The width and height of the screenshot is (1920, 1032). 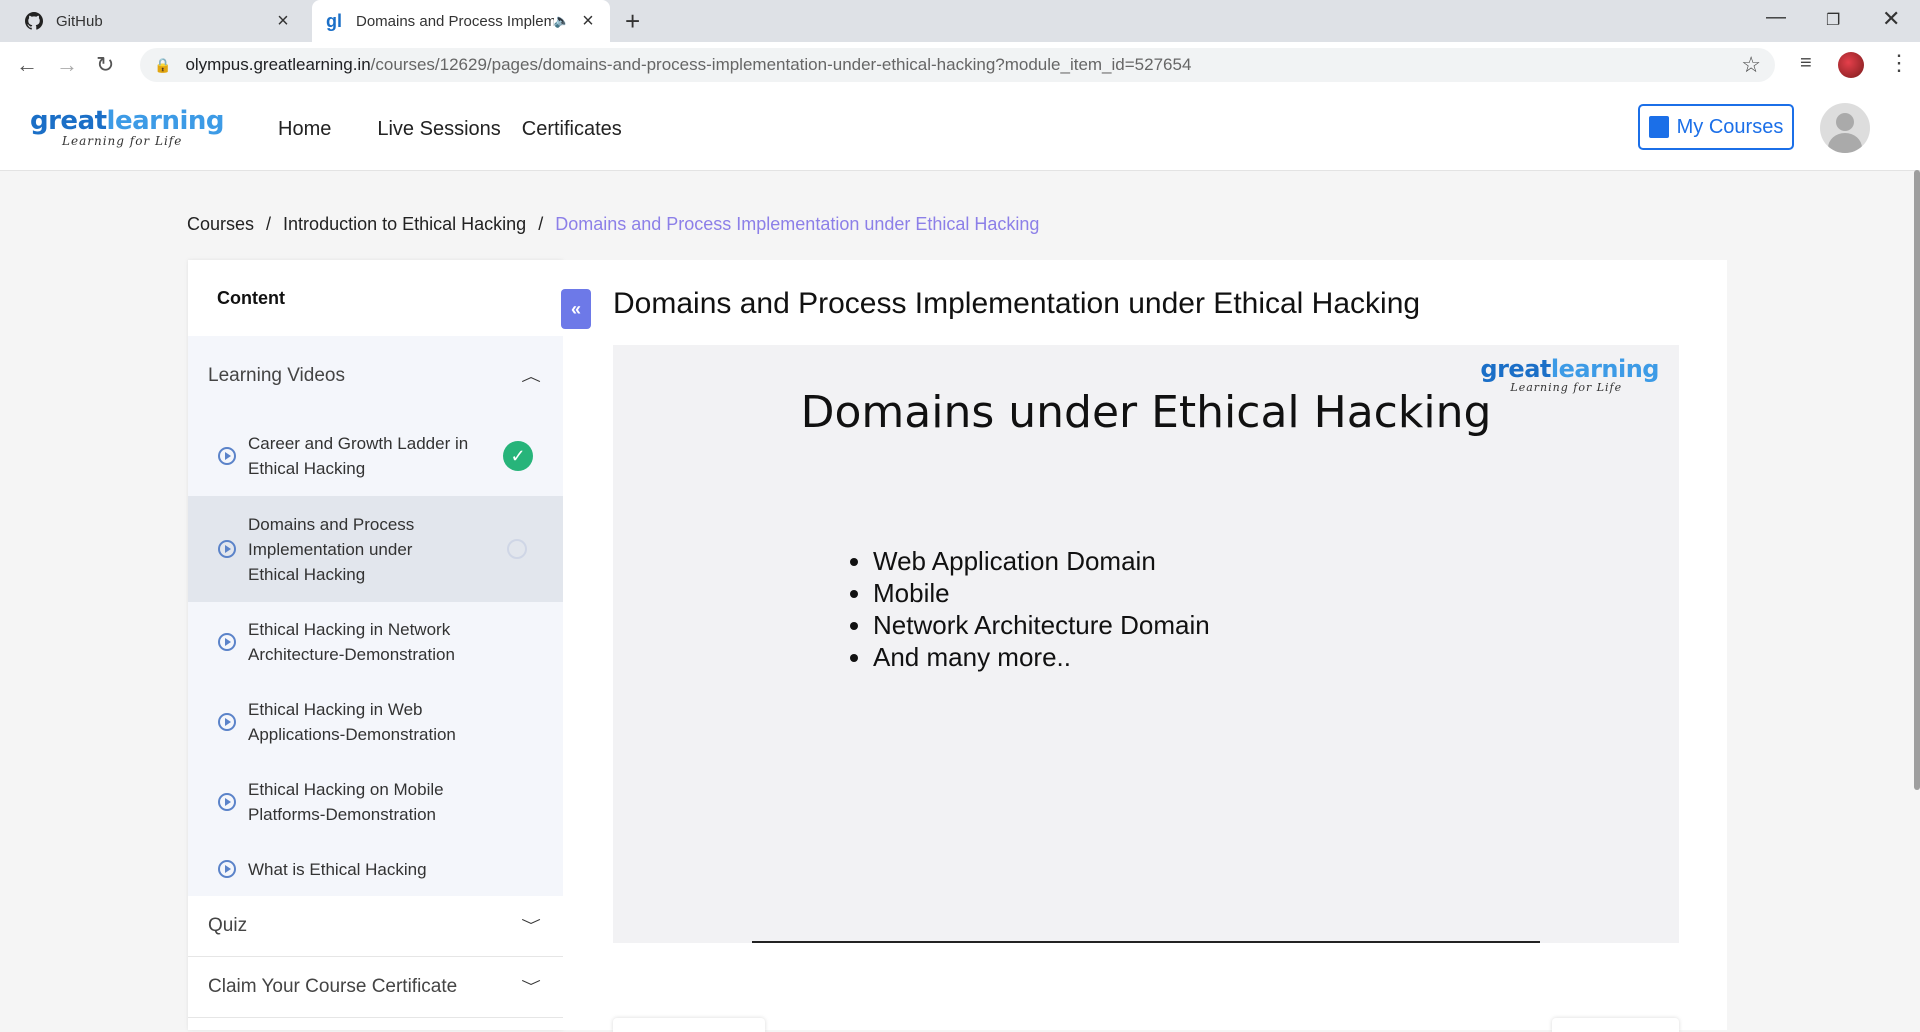 I want to click on sidebar-title: Content, so click(x=251, y=297).